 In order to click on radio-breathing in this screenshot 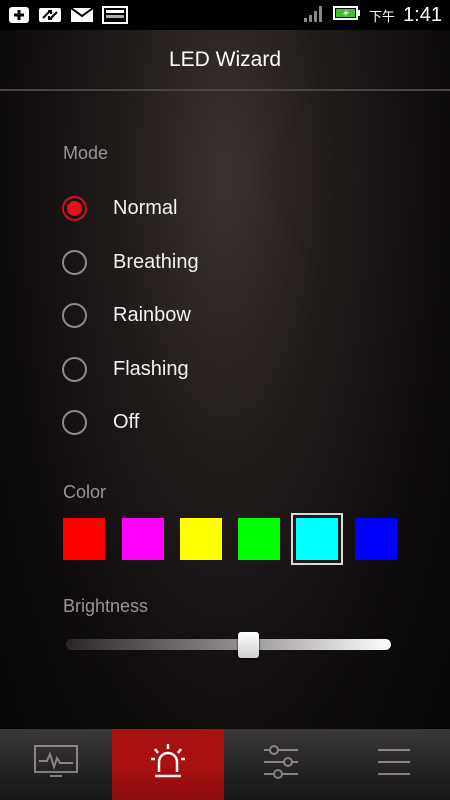, I will do `click(74, 262)`.